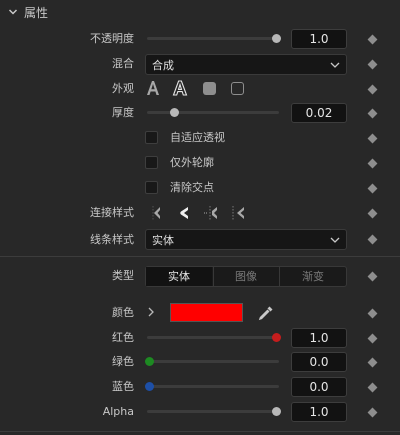 The height and width of the screenshot is (435, 400). I want to click on adaptive-perspective-checkbox, so click(151, 137).